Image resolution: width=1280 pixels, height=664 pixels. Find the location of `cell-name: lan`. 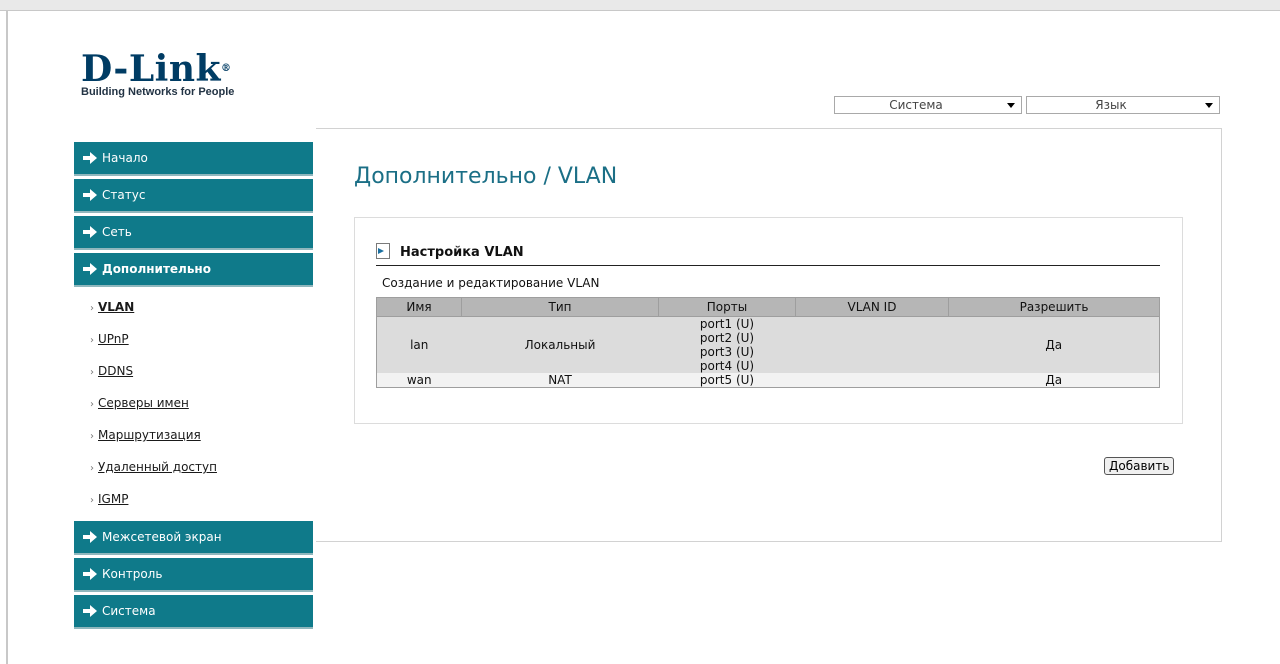

cell-name: lan is located at coordinates (419, 344).